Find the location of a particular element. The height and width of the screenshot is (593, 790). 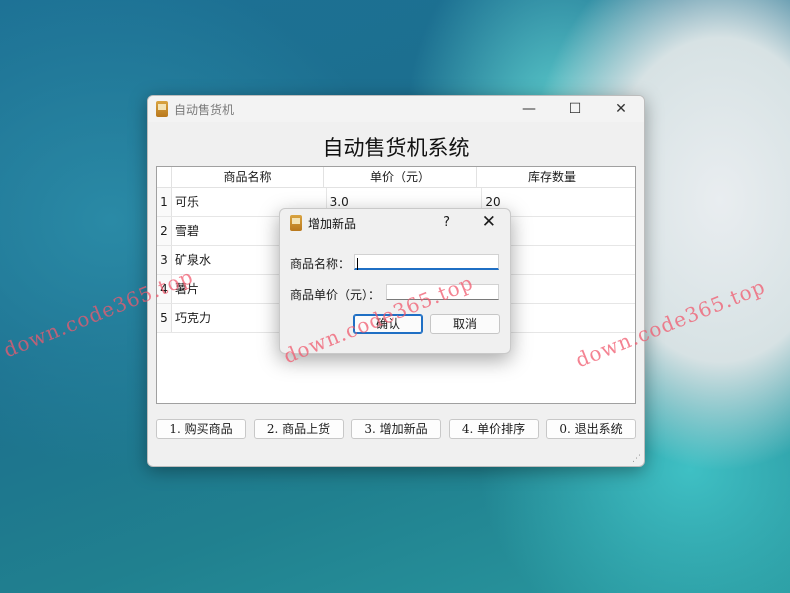

name-row: 商品名称： is located at coordinates (322, 263).